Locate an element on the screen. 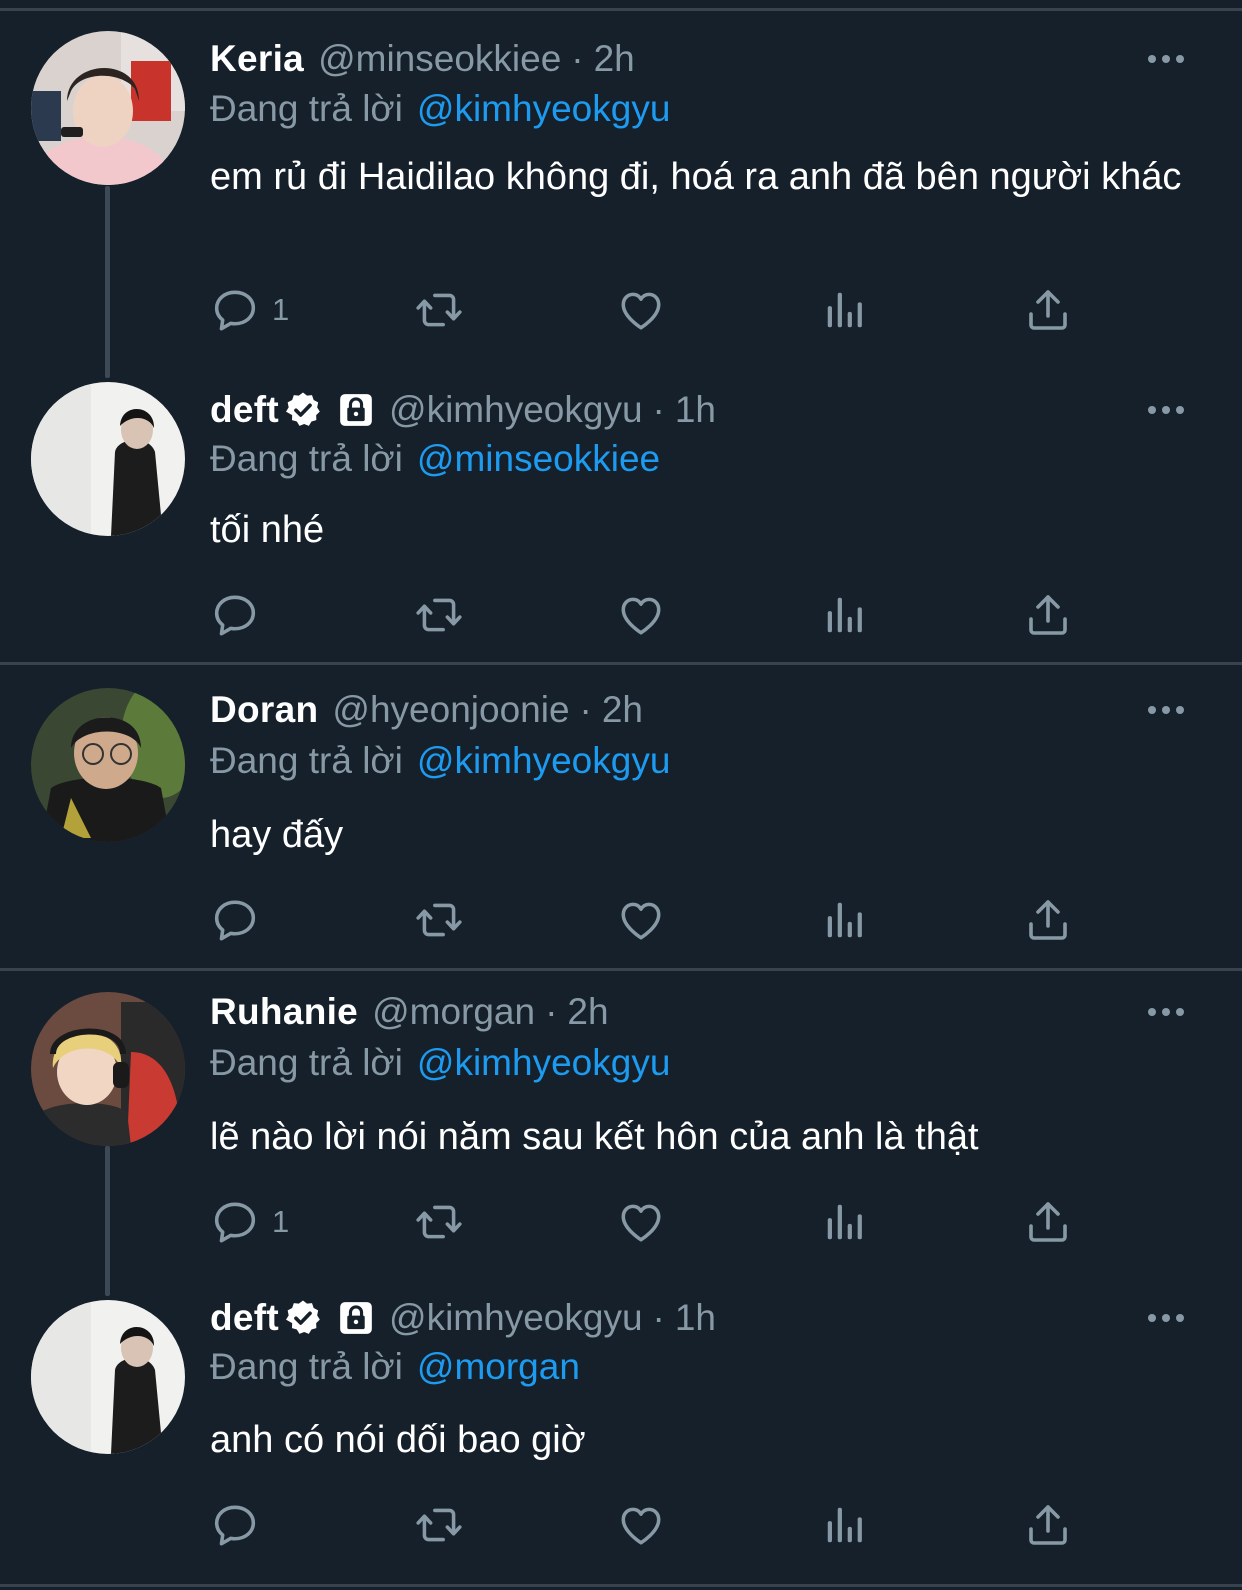  protected-lock-icon is located at coordinates (356, 1318).